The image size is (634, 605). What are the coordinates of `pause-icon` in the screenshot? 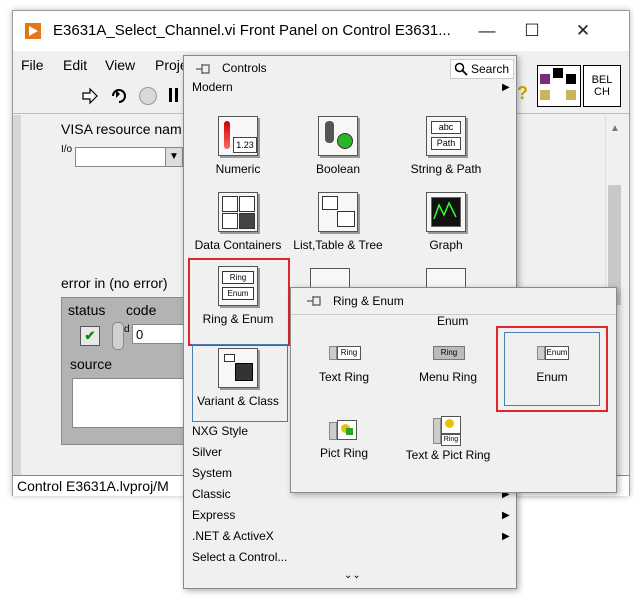 It's located at (170, 95).